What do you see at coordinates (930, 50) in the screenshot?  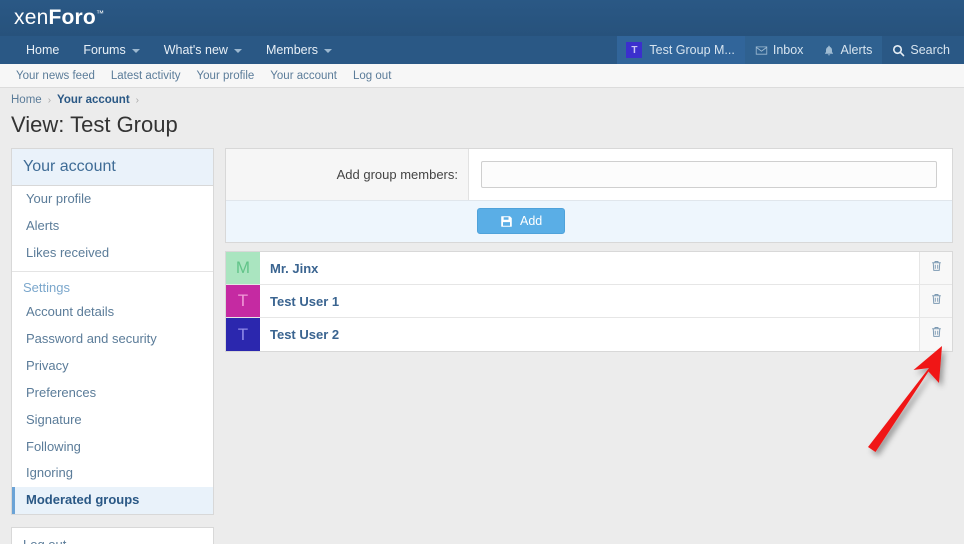 I see `nav-item-label: Search` at bounding box center [930, 50].